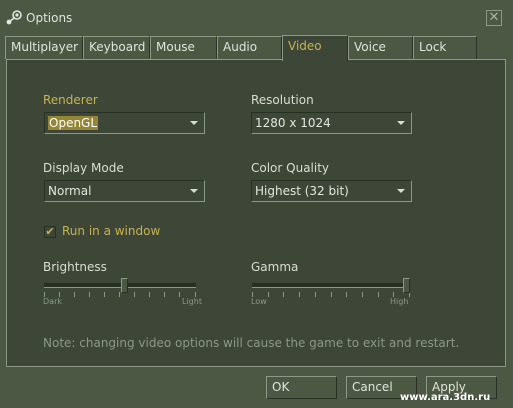 The width and height of the screenshot is (513, 408). Describe the element at coordinates (433, 47) in the screenshot. I see `tab-label: Lock` at that location.